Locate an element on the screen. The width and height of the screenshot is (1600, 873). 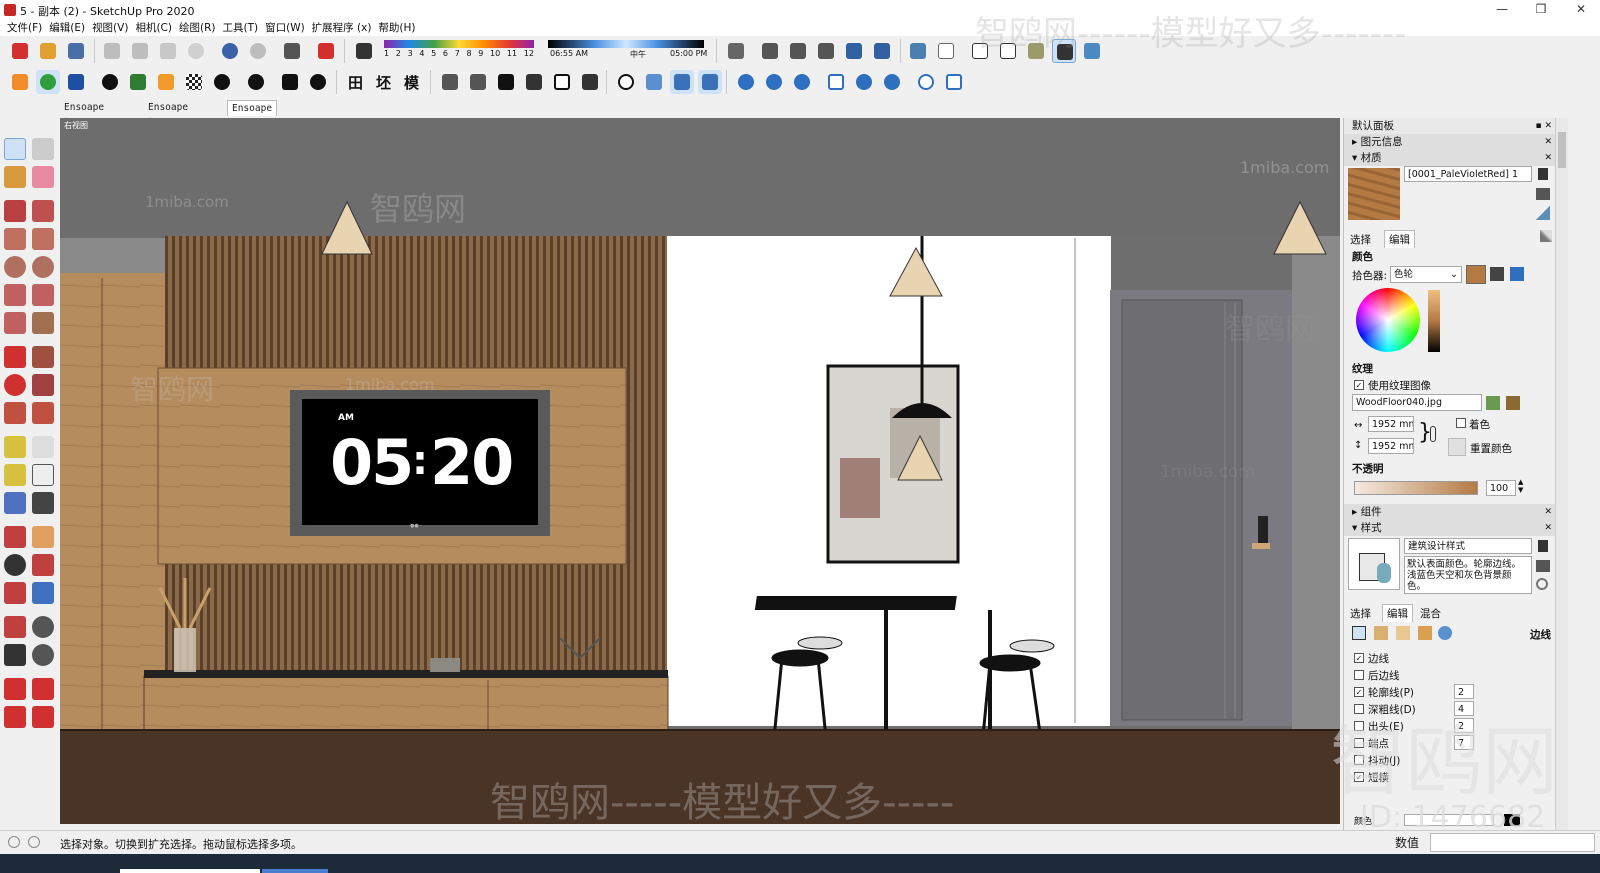
save-icon is located at coordinates (76, 51).